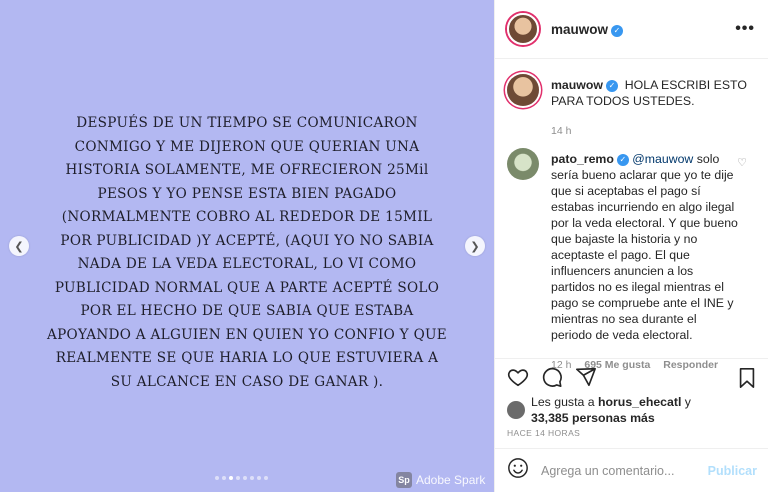 This screenshot has height=492, width=768. I want to click on publish-button: Publicar, so click(732, 471).